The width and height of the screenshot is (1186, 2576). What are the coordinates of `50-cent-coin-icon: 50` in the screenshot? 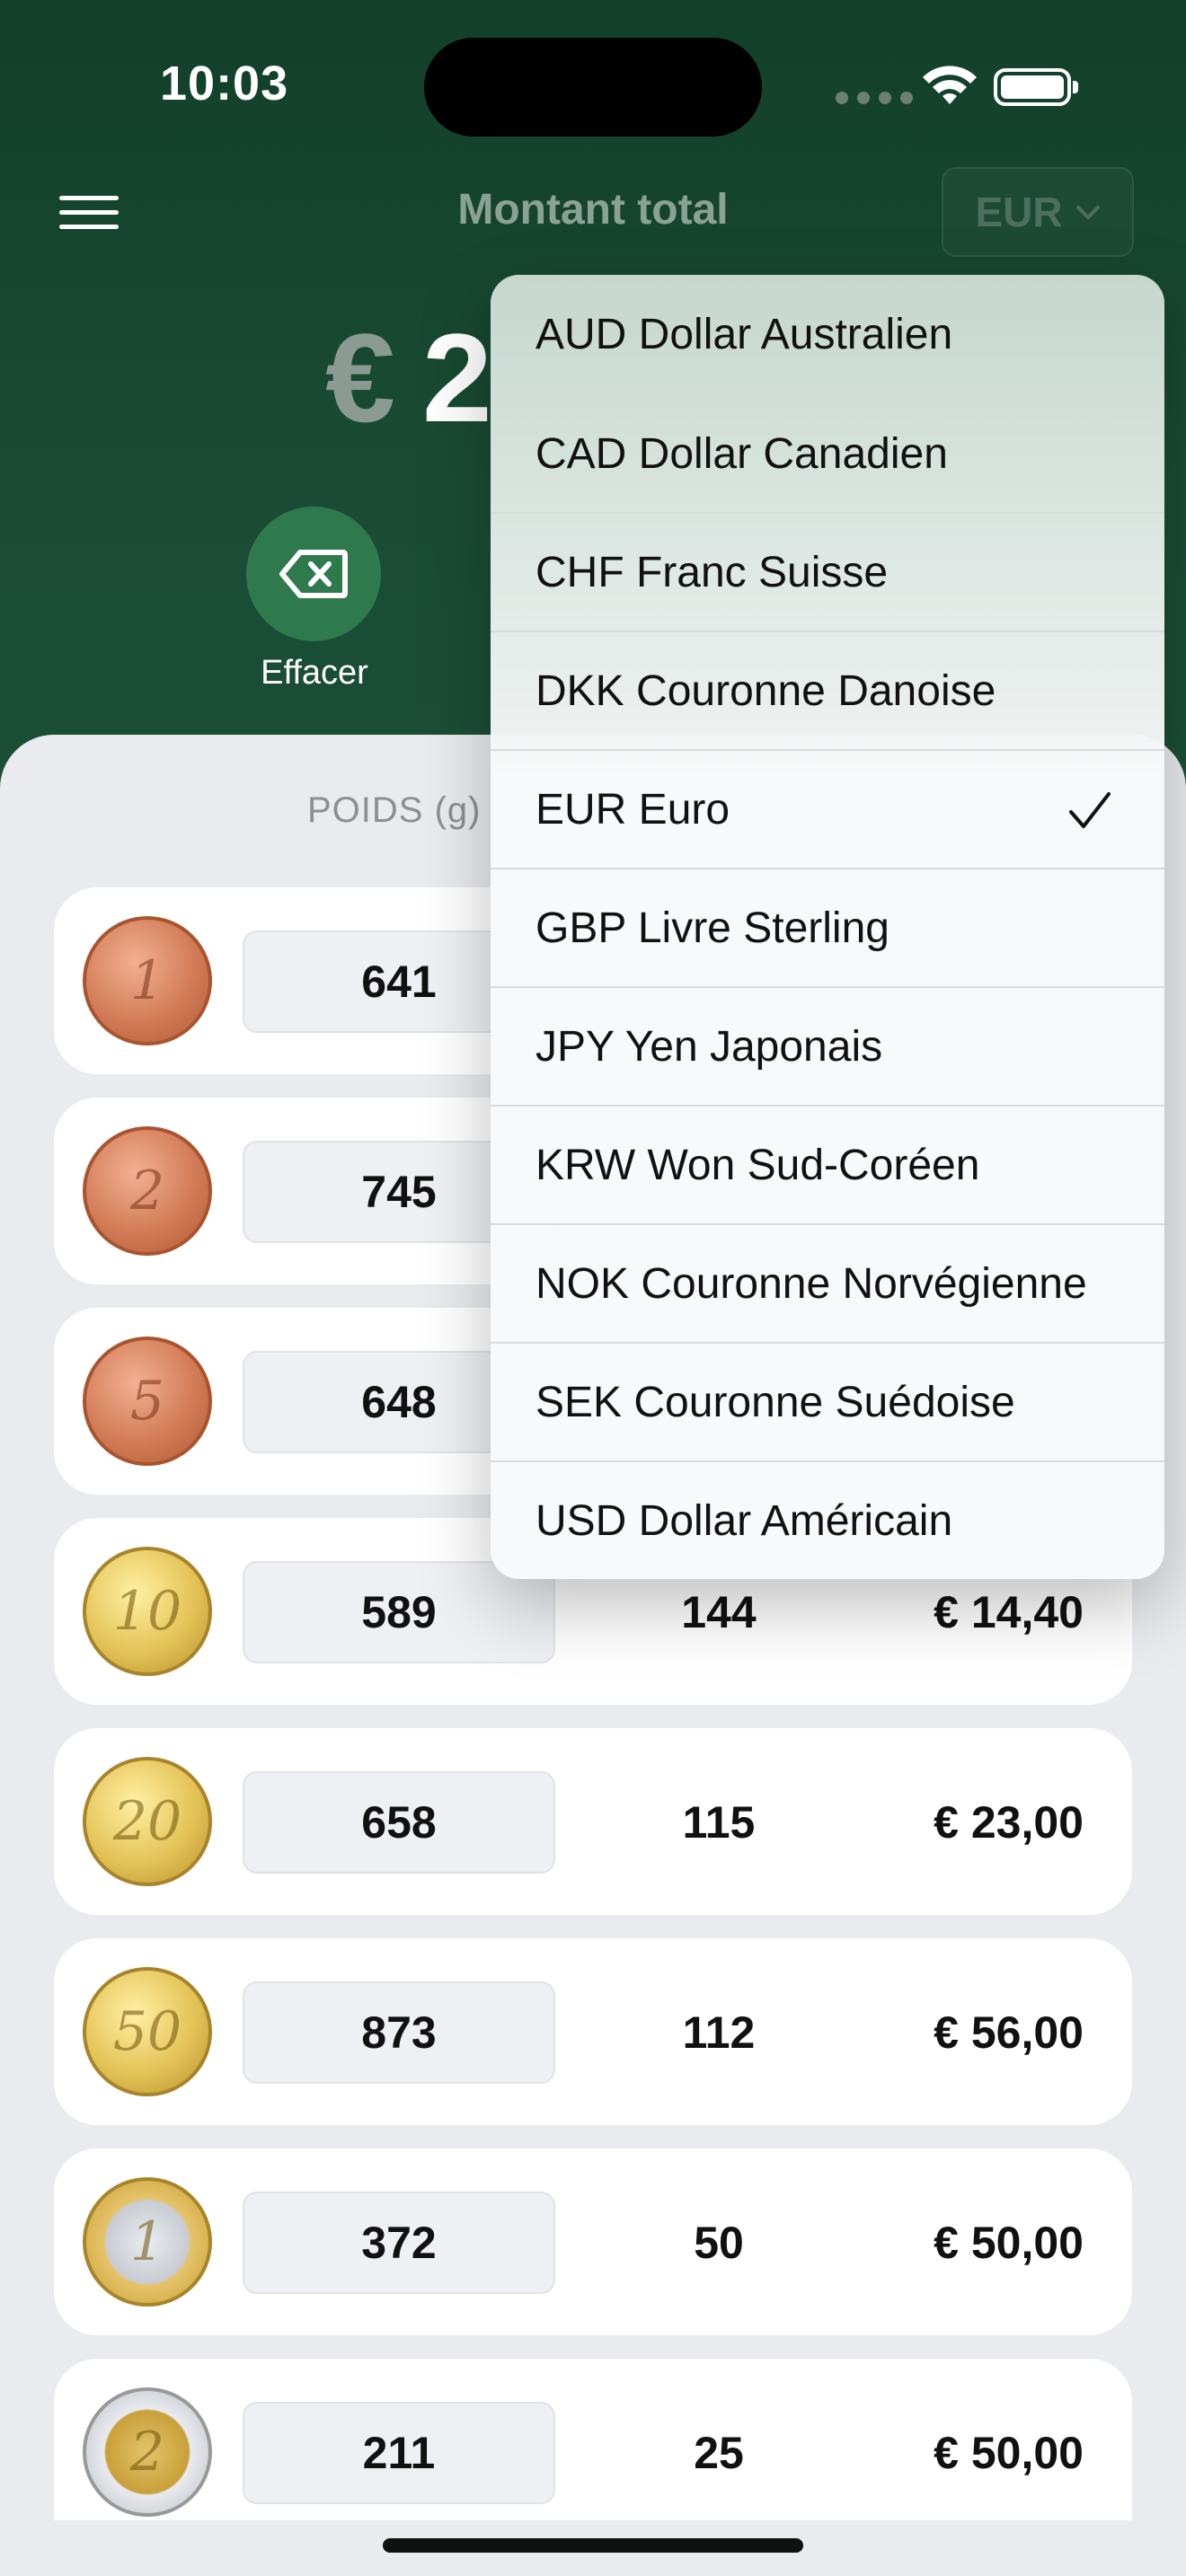 It's located at (147, 2031).